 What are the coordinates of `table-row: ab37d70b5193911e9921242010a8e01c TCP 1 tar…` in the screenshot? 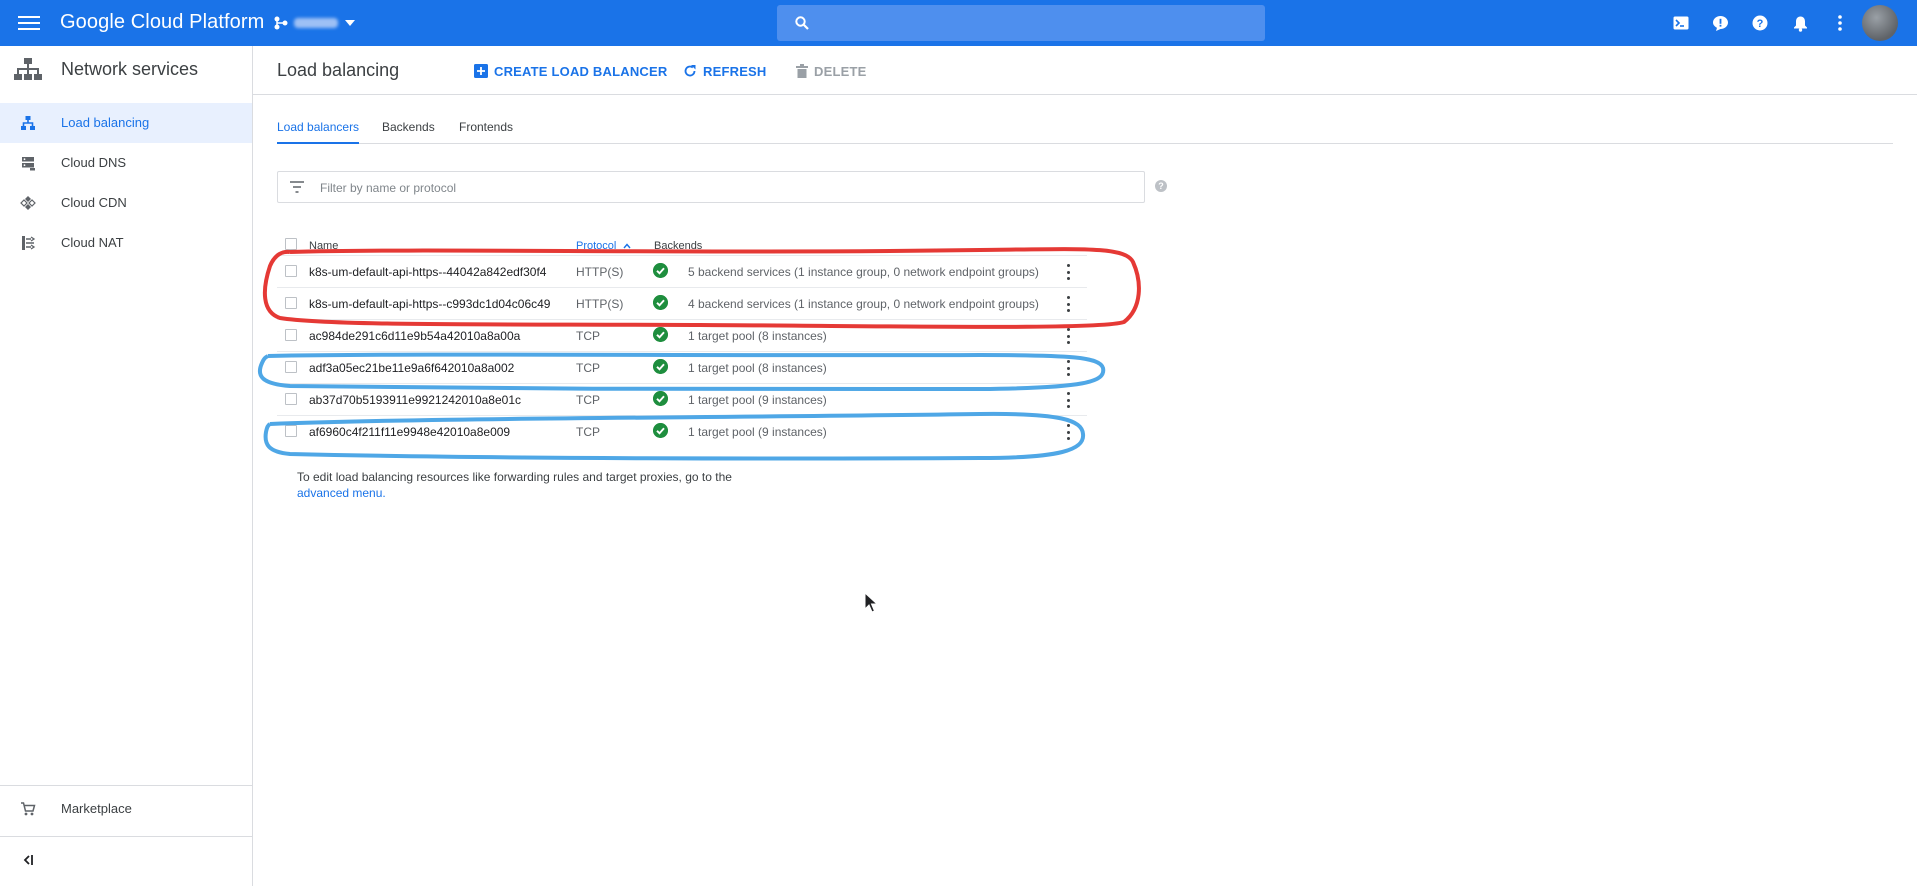 It's located at (682, 399).